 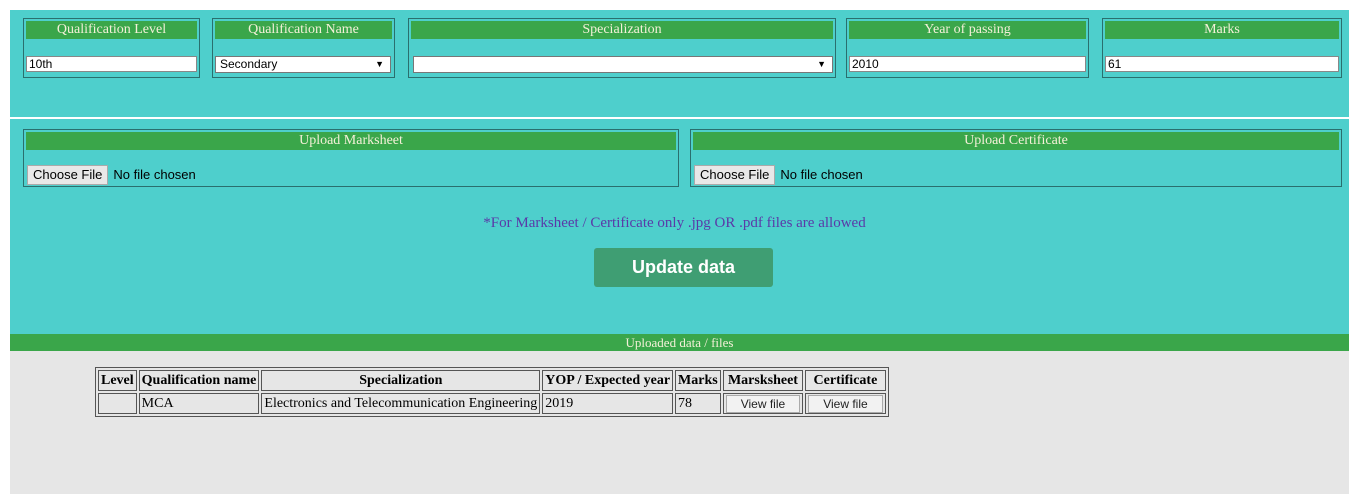 I want to click on specialization-label: Specialization, so click(x=622, y=30).